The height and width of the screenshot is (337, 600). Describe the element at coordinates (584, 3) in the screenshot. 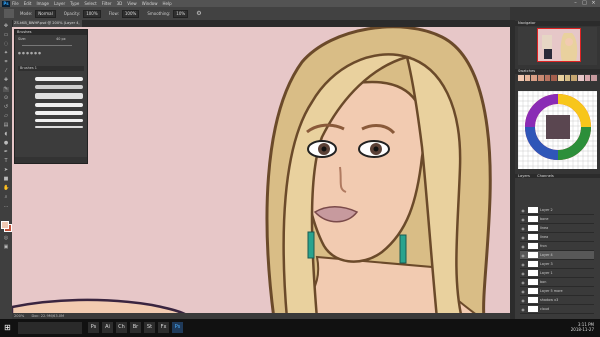

I see `maximize-button: □` at that location.